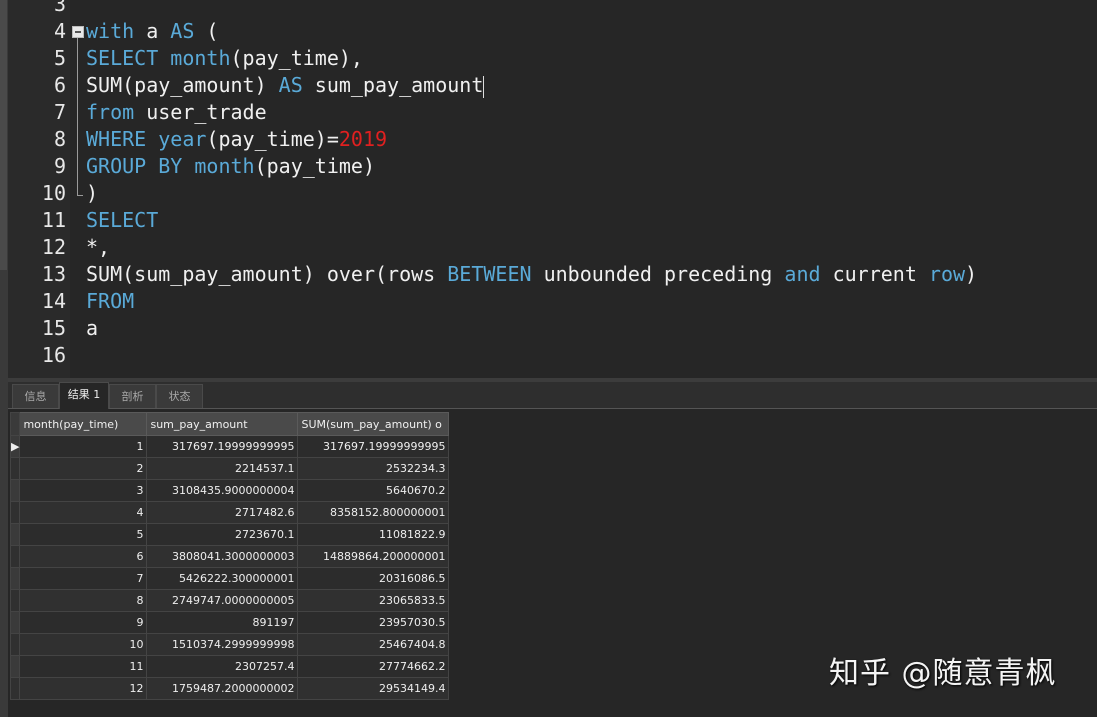 The image size is (1097, 717). What do you see at coordinates (552, 220) in the screenshot?
I see `code-line: 11 SELECT` at bounding box center [552, 220].